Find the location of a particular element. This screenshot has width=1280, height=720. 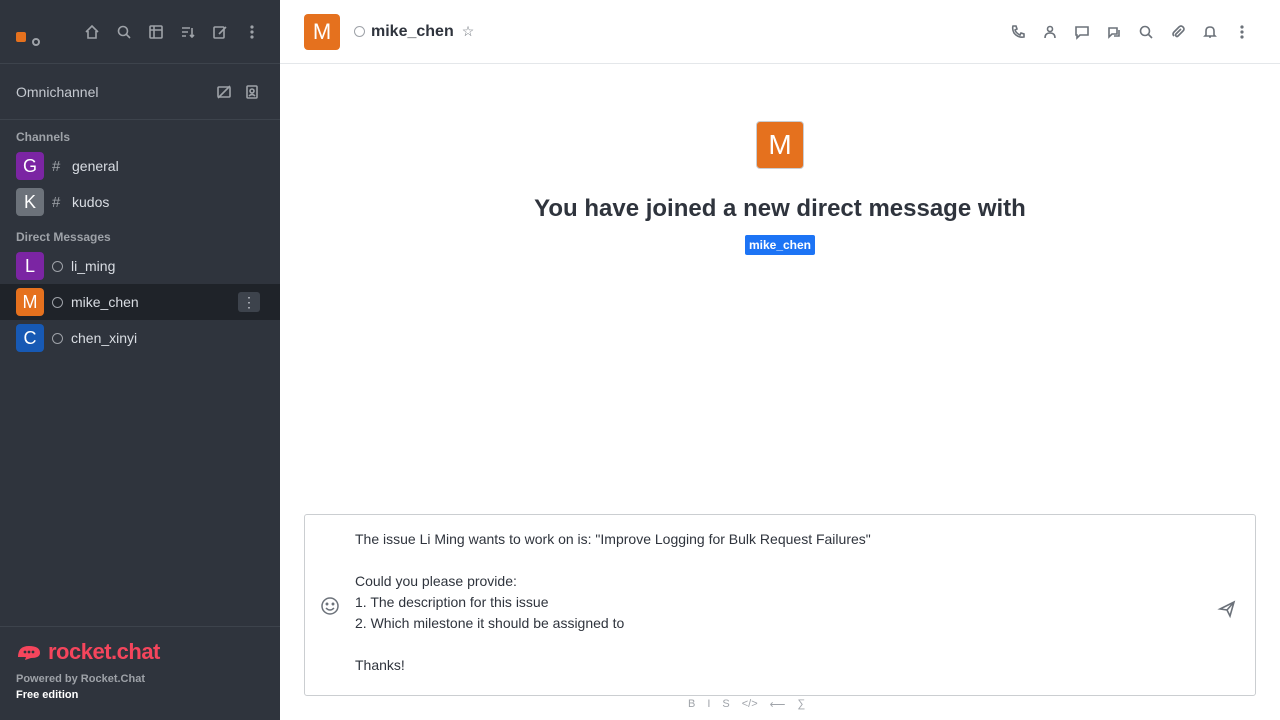

channels-section-title: Channels is located at coordinates (43, 137).